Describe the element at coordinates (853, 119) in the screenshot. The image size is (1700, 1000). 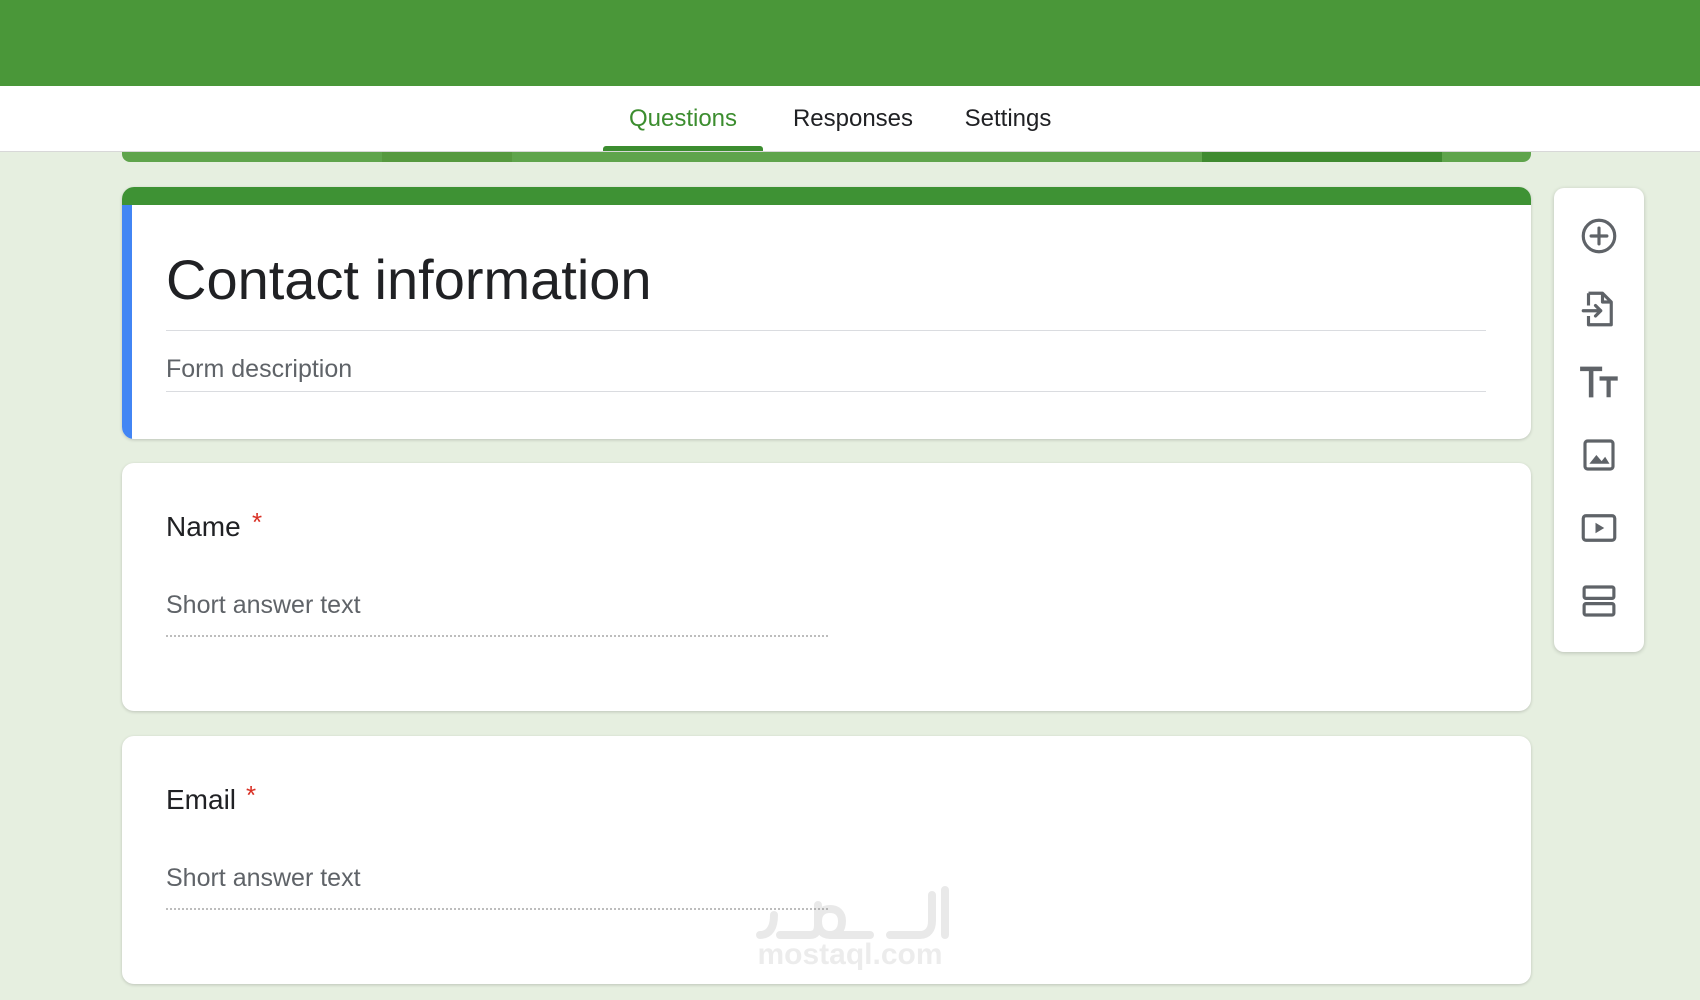
I see `tab-responses: Responses` at that location.